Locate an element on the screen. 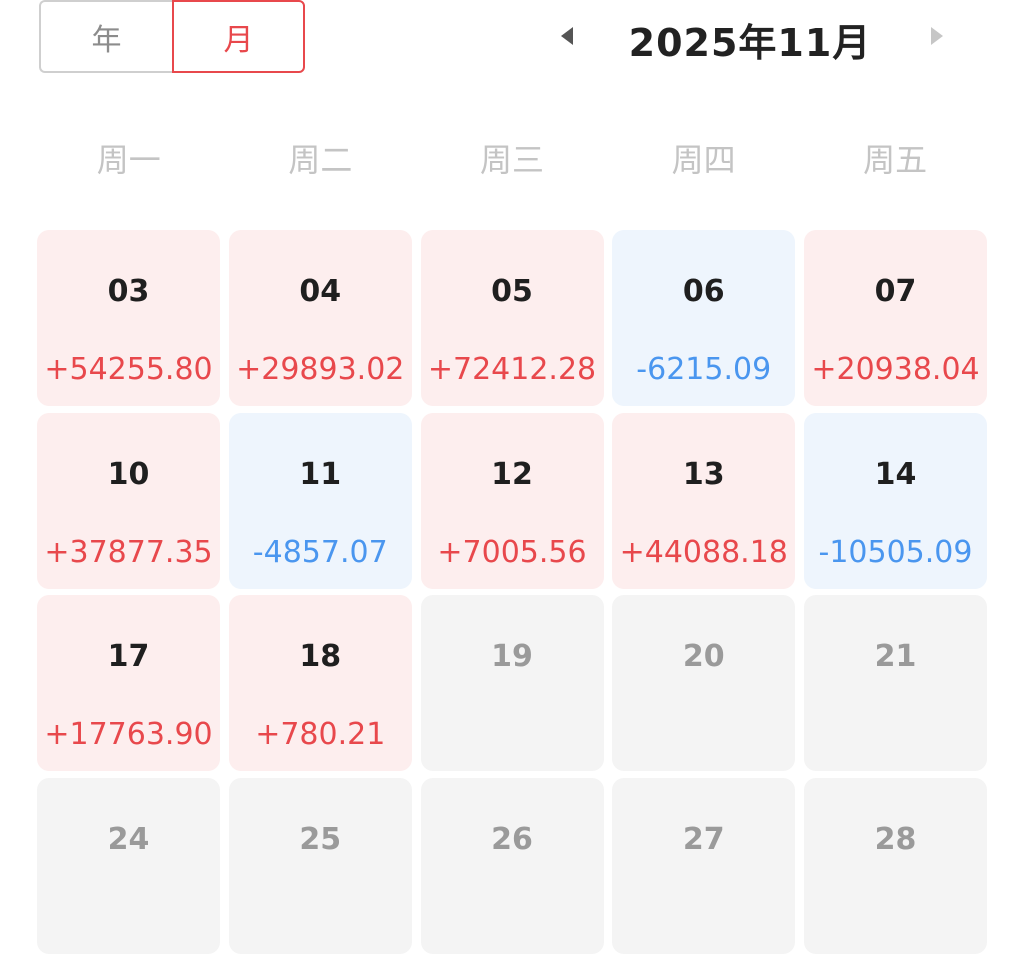 This screenshot has height=960, width=1024. day-number: 04 is located at coordinates (320, 291).